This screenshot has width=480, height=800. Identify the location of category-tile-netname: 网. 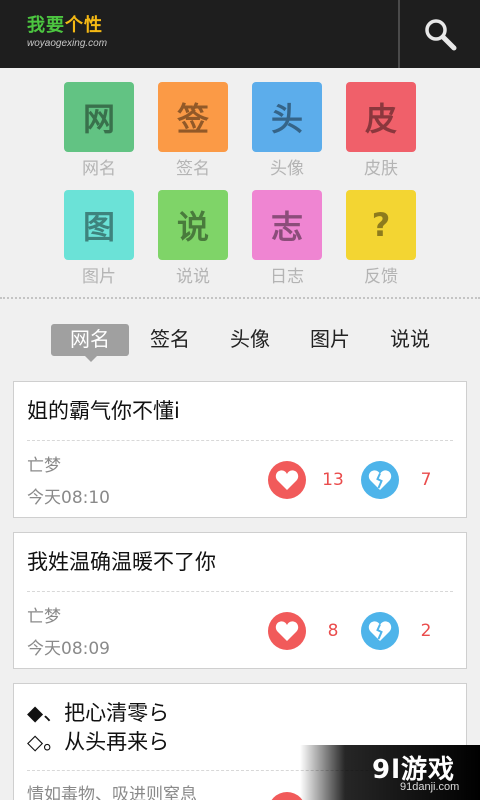
(99, 117).